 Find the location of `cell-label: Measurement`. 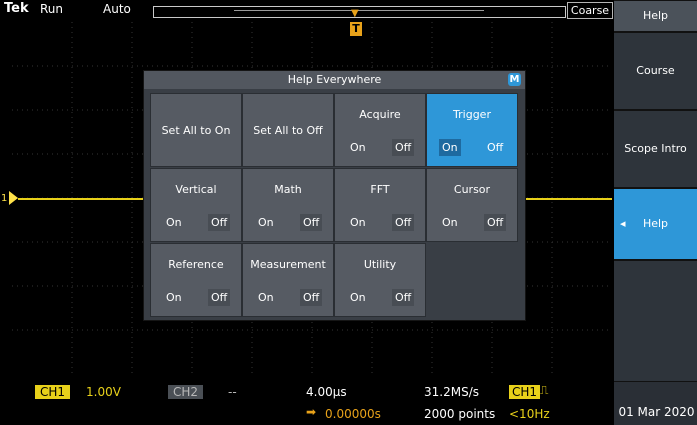

cell-label: Measurement is located at coordinates (288, 264).